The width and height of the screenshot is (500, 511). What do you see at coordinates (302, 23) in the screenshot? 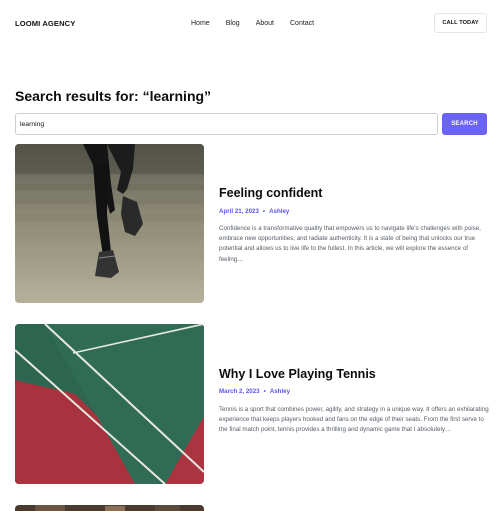
I see `nav-contact: Contact` at bounding box center [302, 23].